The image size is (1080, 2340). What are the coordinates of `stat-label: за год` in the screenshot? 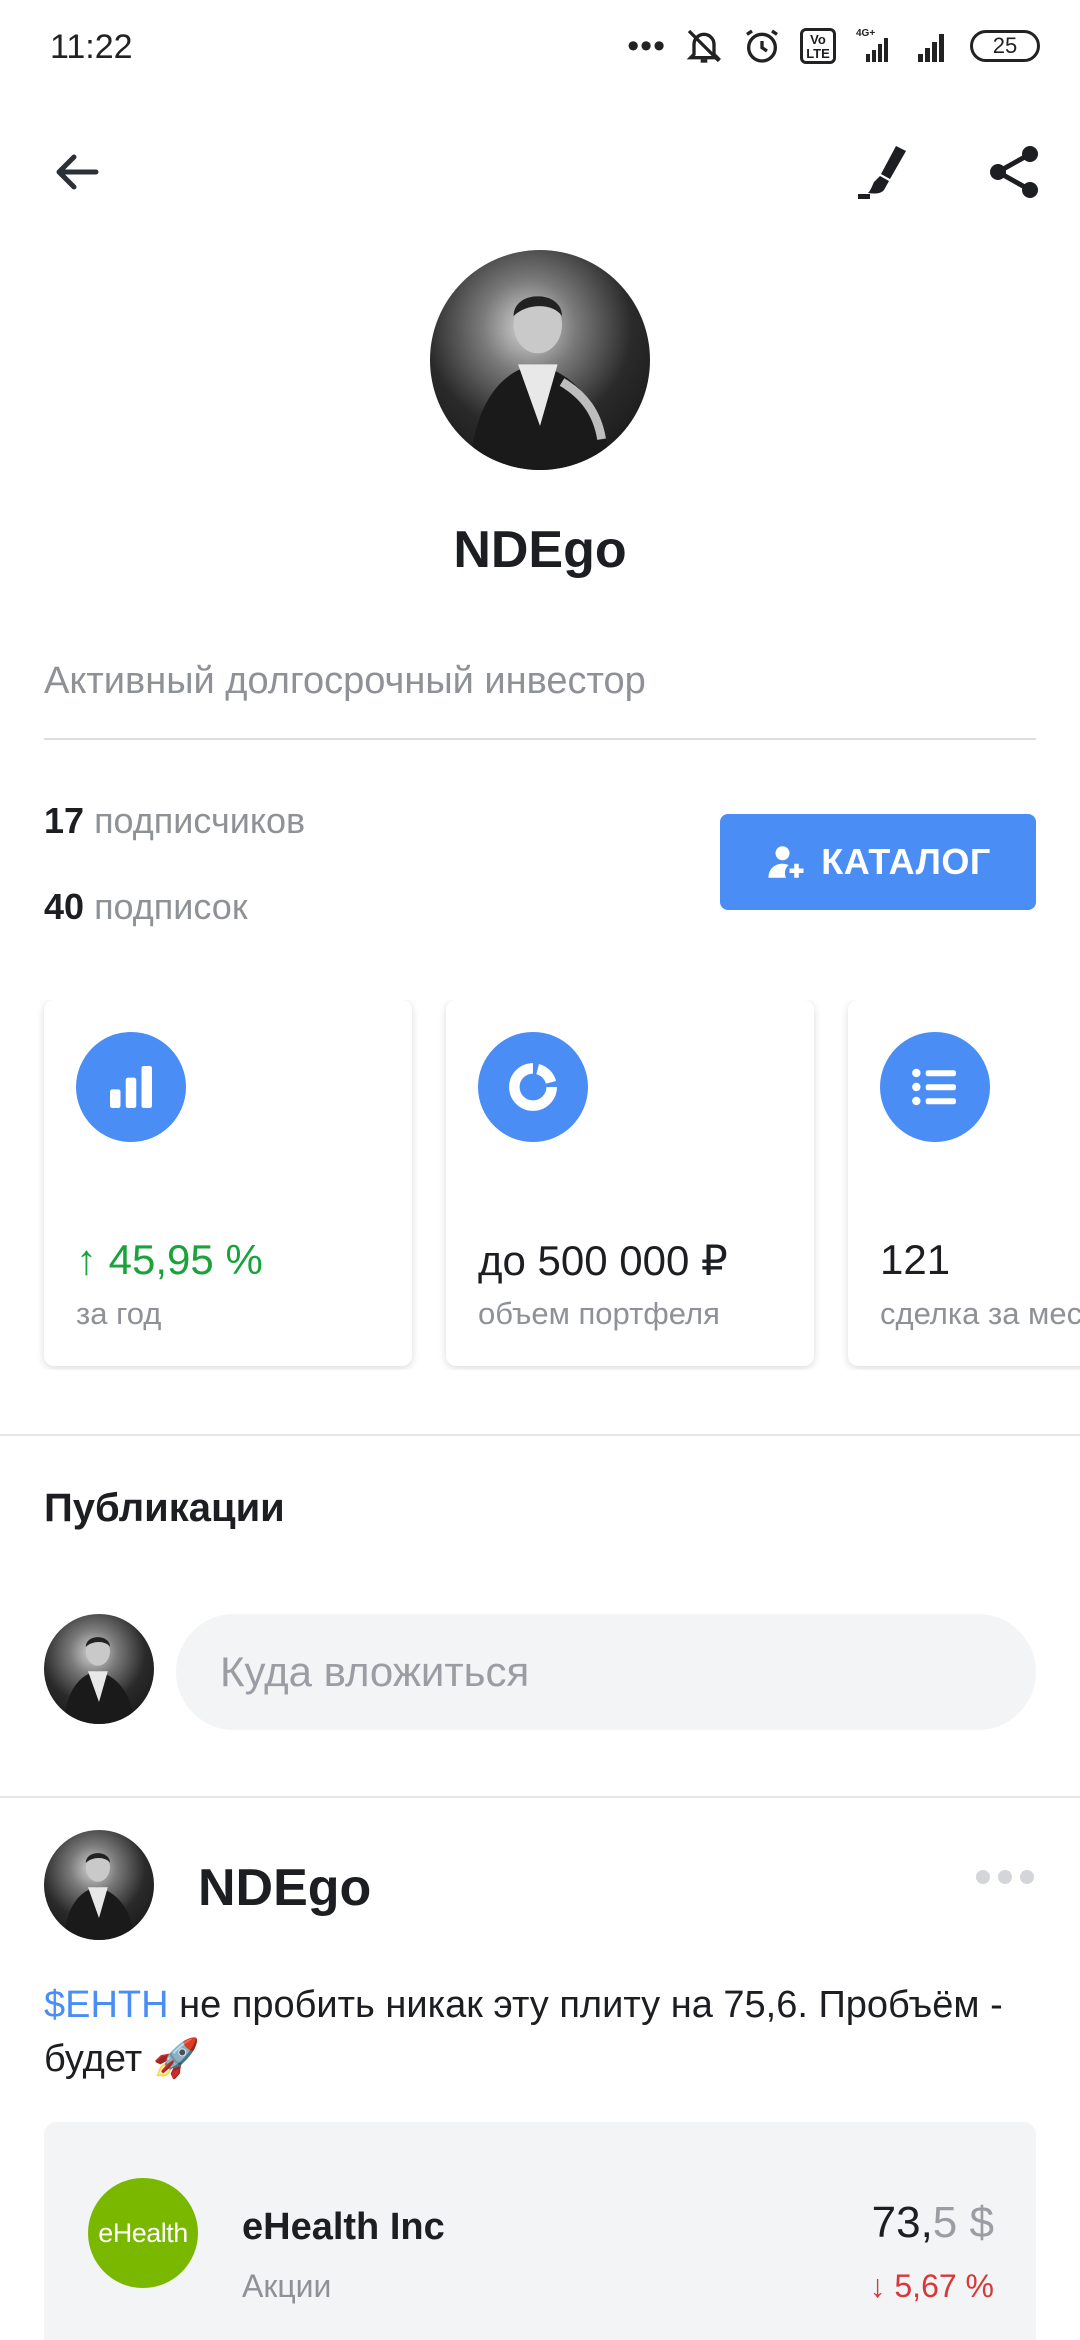 It's located at (119, 1313).